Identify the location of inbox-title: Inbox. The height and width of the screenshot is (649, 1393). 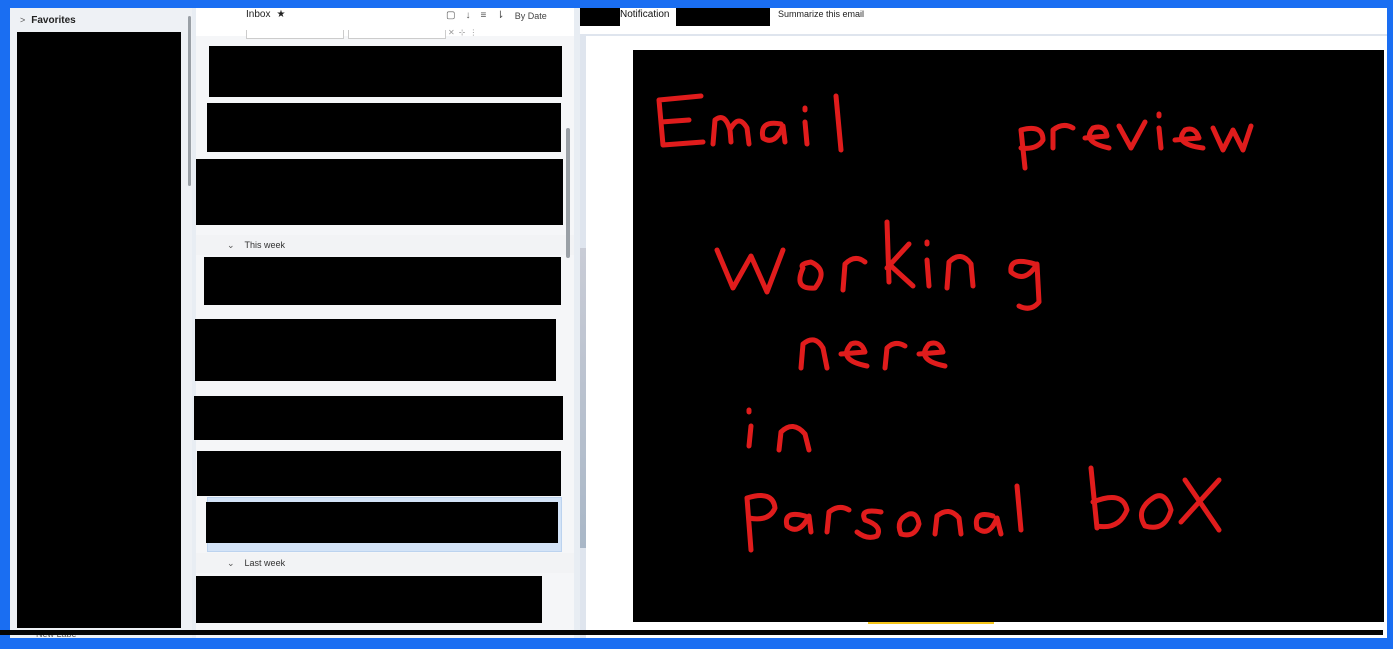
(258, 14).